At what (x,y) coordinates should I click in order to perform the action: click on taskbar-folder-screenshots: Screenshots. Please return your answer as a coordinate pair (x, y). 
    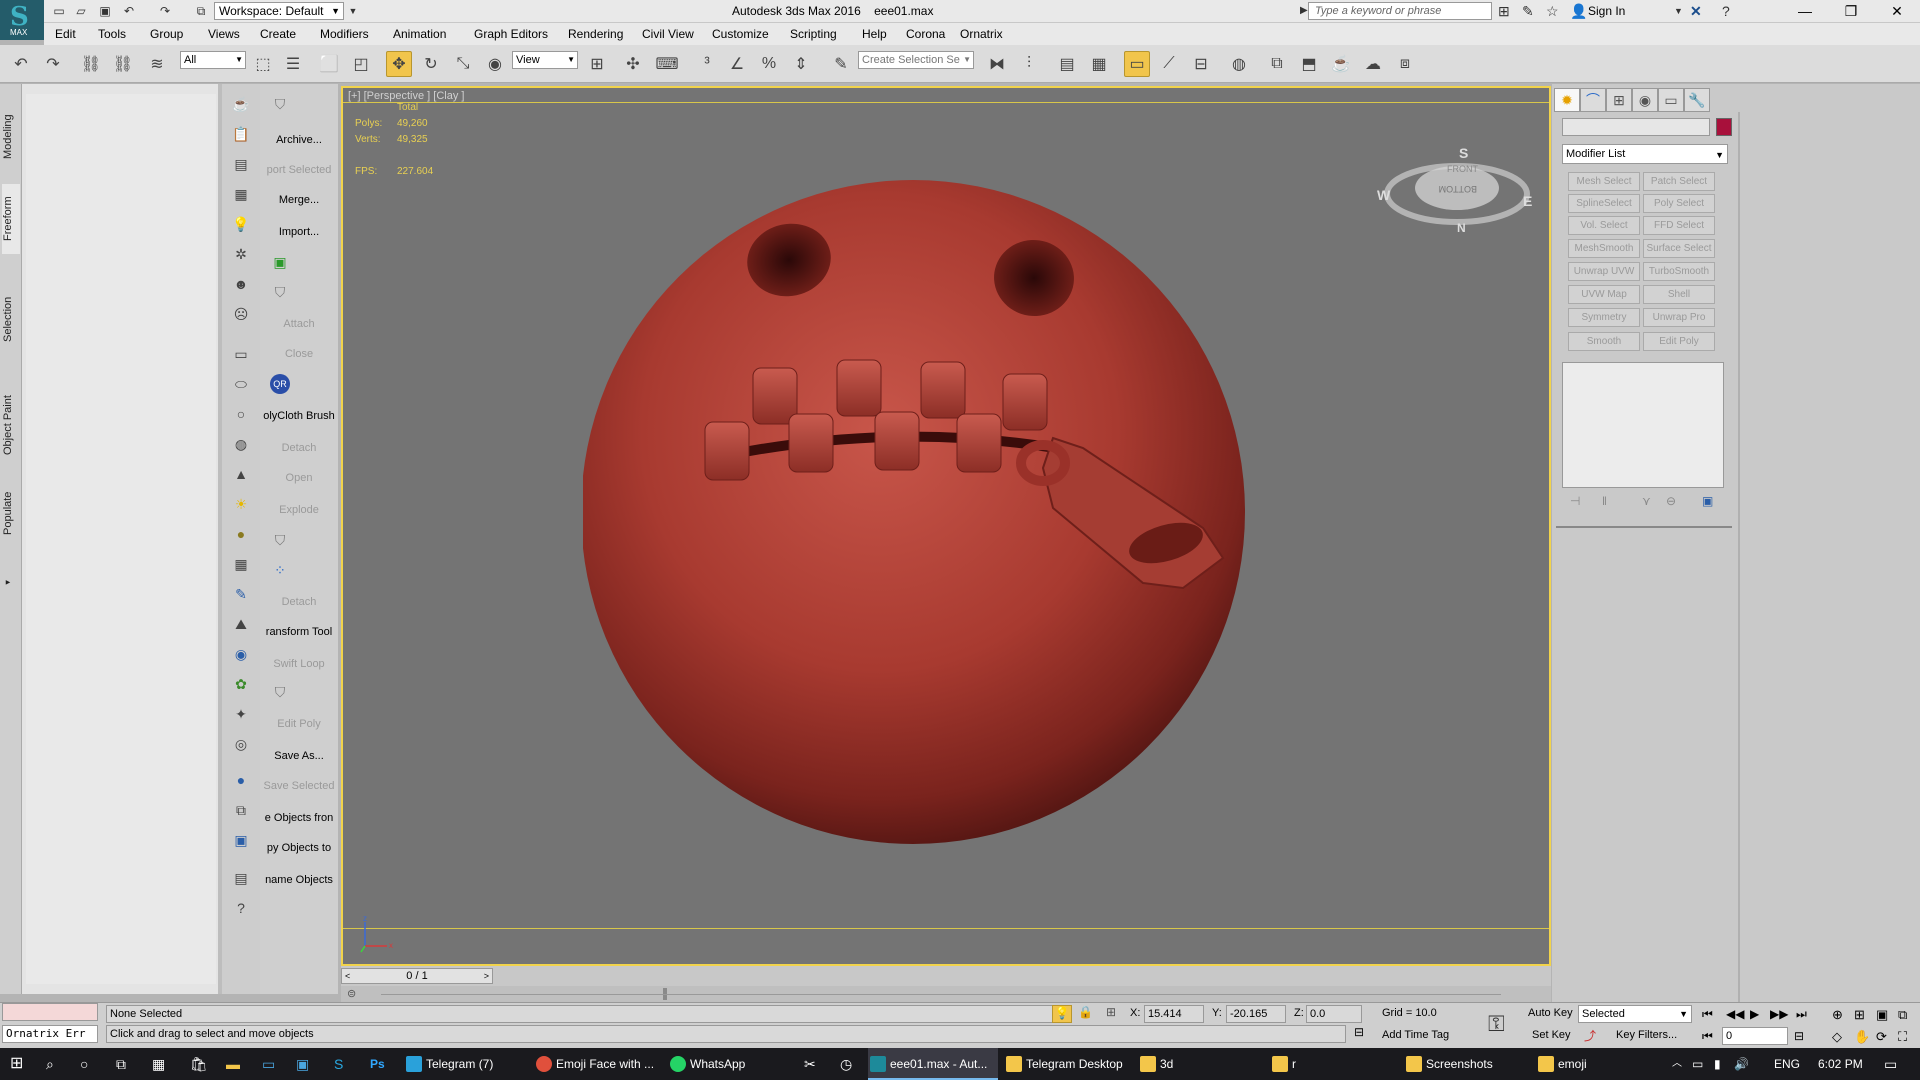
    Looking at the image, I should click on (1469, 1064).